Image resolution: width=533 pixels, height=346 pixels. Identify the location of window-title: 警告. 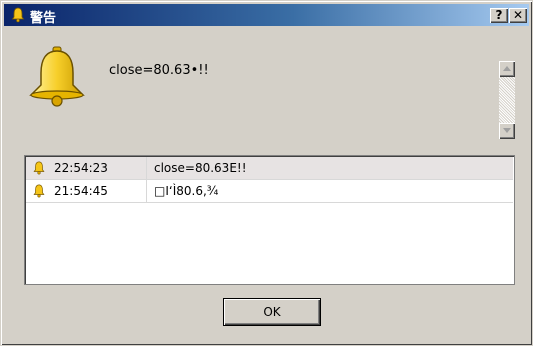
(43, 18).